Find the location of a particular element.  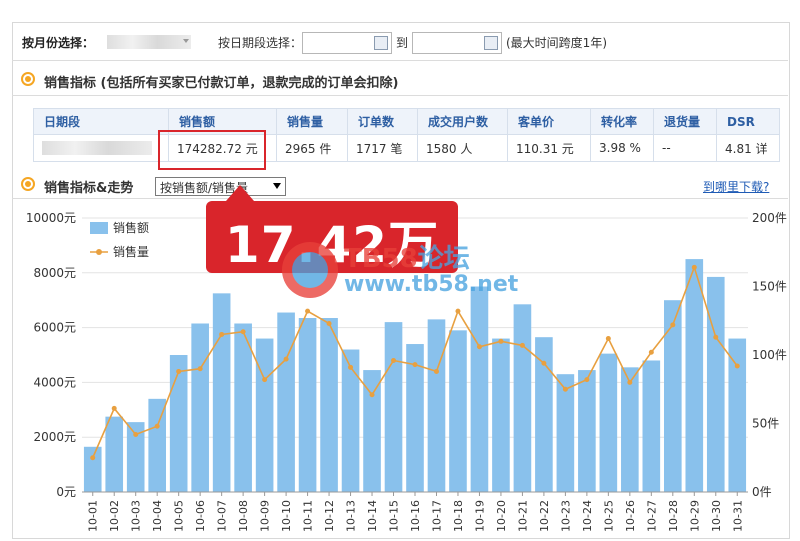

legend-bar-swatch is located at coordinates (99, 228).